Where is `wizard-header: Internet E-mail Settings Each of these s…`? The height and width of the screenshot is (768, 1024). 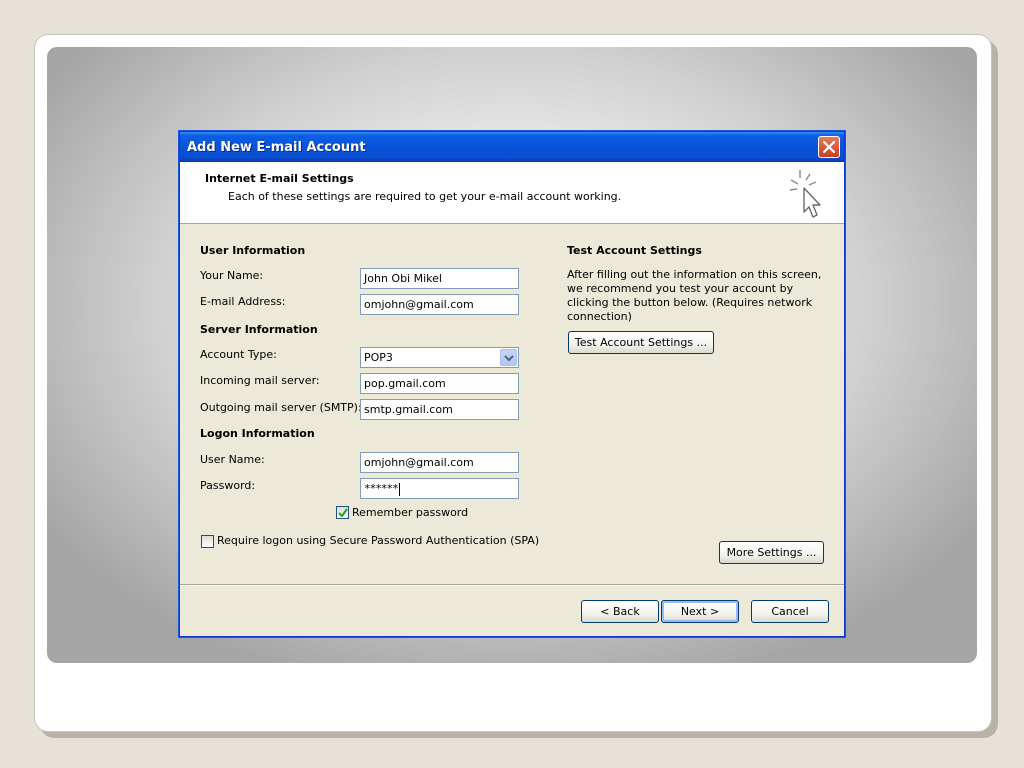
wizard-header: Internet E-mail Settings Each of these s… is located at coordinates (512, 193).